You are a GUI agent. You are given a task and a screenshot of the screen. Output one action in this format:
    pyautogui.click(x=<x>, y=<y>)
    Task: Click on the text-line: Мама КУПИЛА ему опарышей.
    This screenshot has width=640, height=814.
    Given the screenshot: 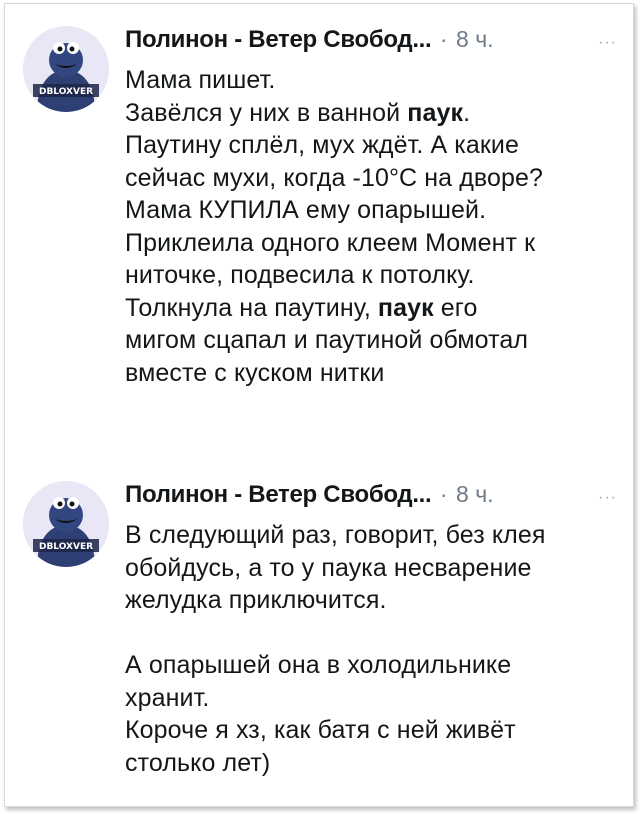 What is the action you would take?
    pyautogui.click(x=370, y=210)
    